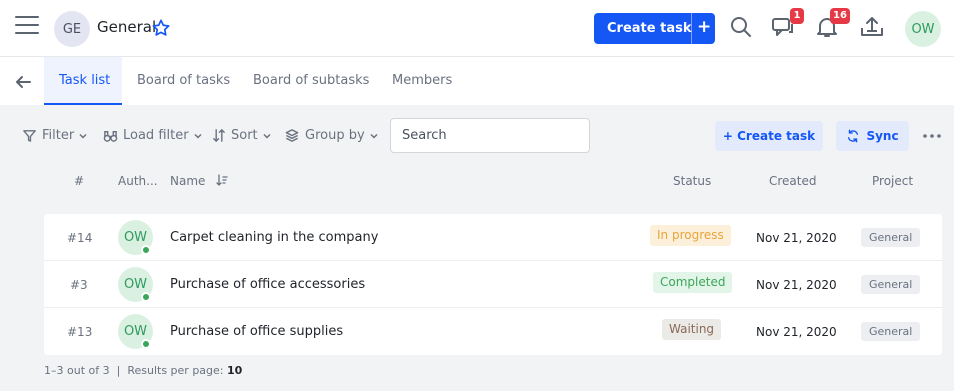 This screenshot has width=954, height=391. I want to click on results-range: 1–3 out of 3, so click(77, 370).